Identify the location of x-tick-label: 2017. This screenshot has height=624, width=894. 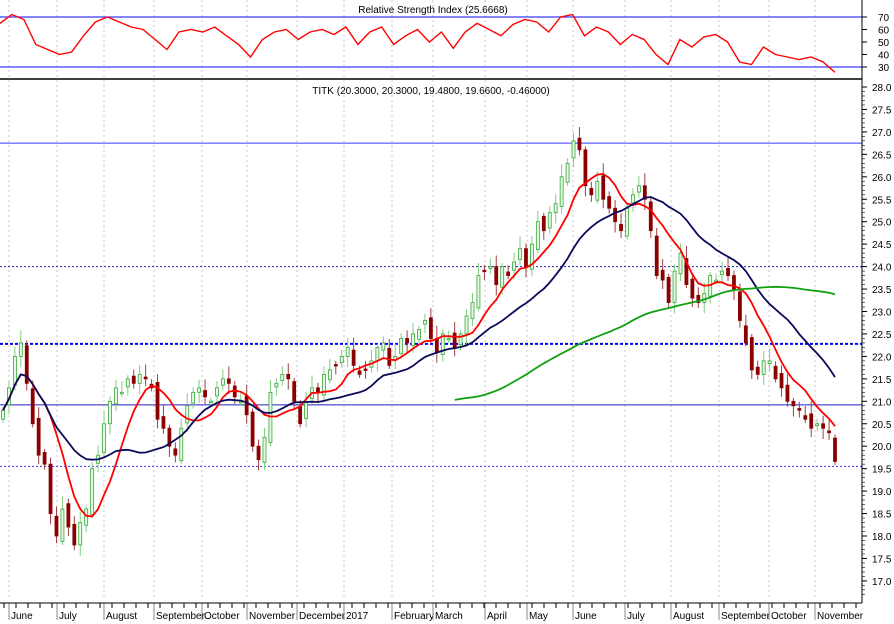
(357, 616).